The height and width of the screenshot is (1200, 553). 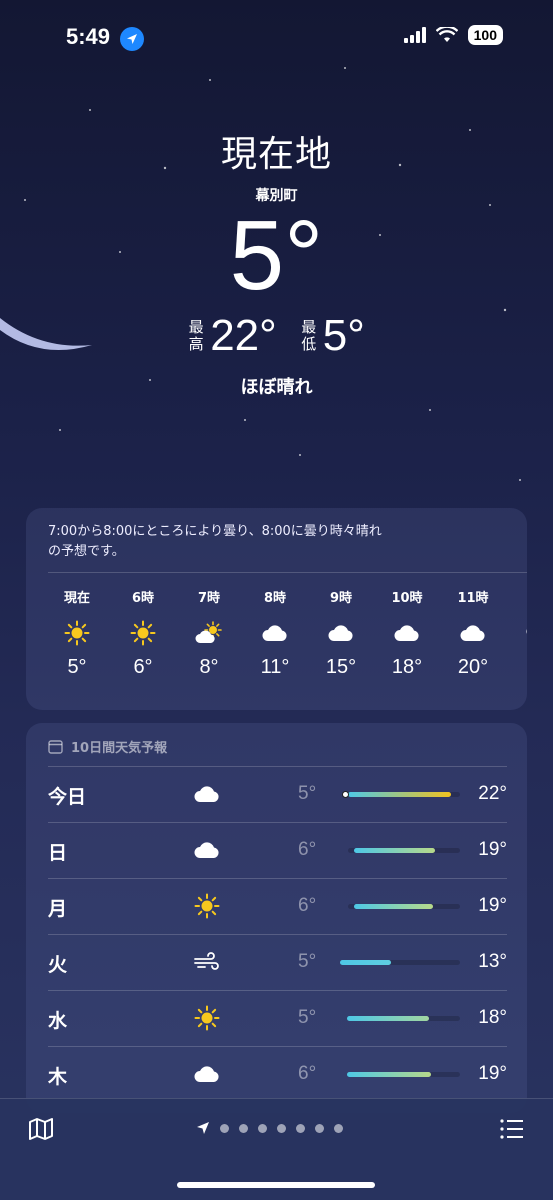 I want to click on home-indicator, so click(x=276, y=1185).